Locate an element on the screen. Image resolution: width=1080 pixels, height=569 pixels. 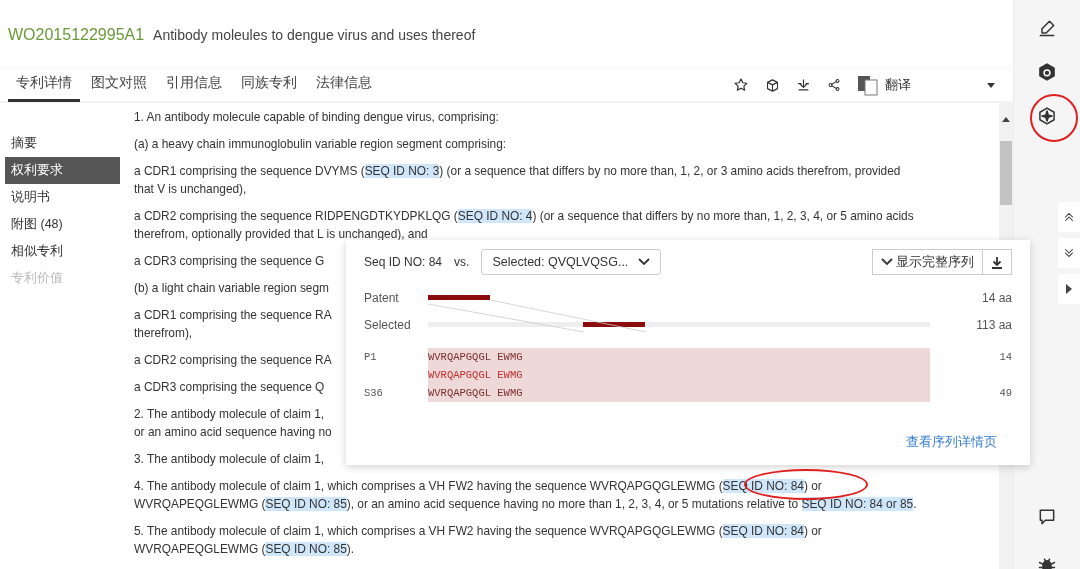
track-label: Selected is located at coordinates (388, 324).